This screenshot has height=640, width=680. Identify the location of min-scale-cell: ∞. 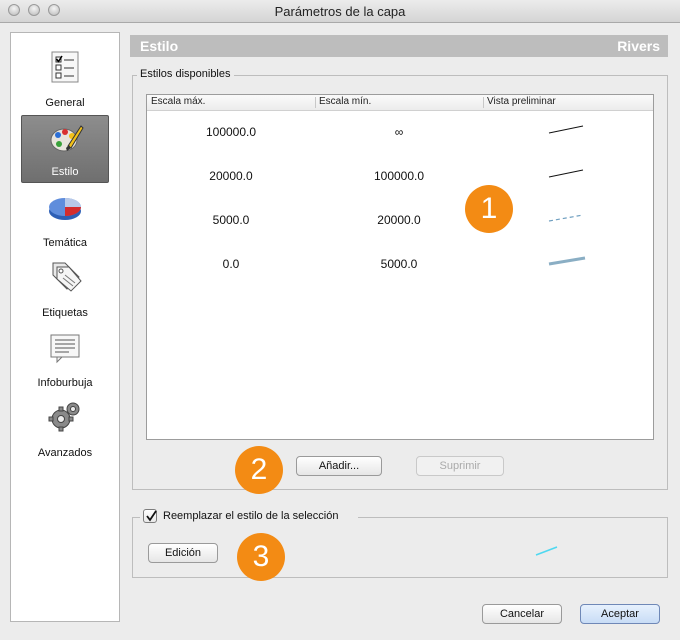
(399, 132).